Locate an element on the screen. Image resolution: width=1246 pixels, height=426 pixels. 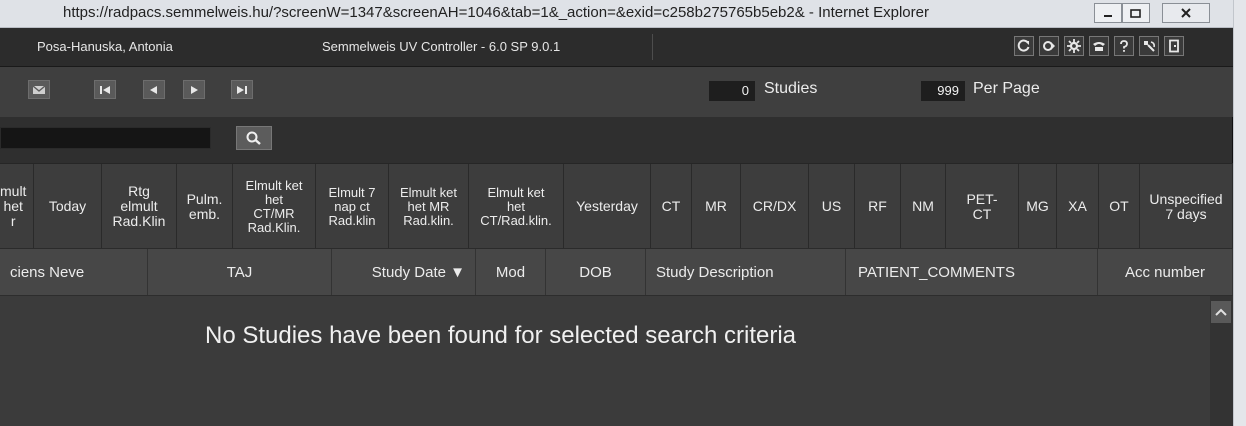
first-page-button is located at coordinates (105, 89).